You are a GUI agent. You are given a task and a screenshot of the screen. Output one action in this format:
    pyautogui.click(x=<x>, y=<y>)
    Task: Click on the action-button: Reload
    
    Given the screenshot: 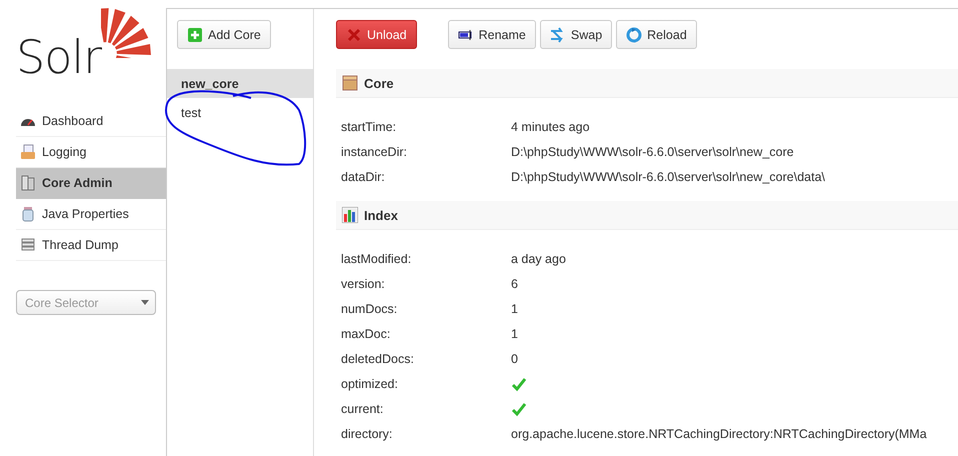 What is the action you would take?
    pyautogui.click(x=656, y=34)
    